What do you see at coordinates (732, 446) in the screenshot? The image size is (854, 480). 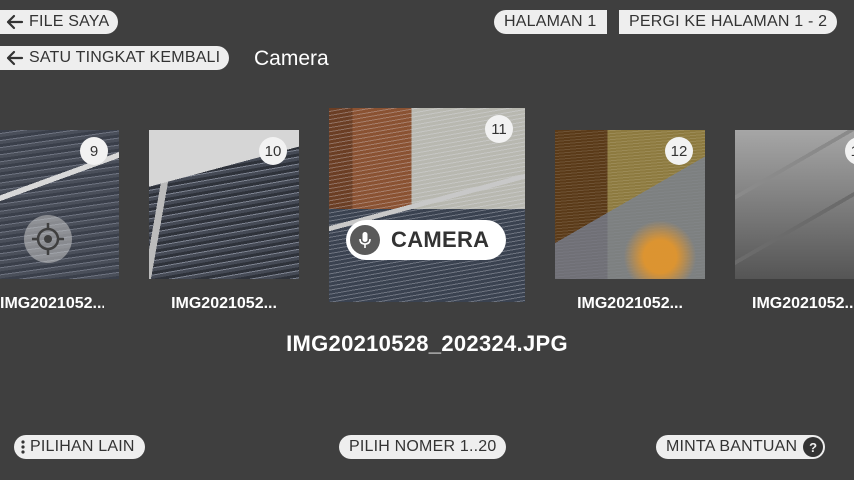 I see `help-label: MINTA BANTUAN` at bounding box center [732, 446].